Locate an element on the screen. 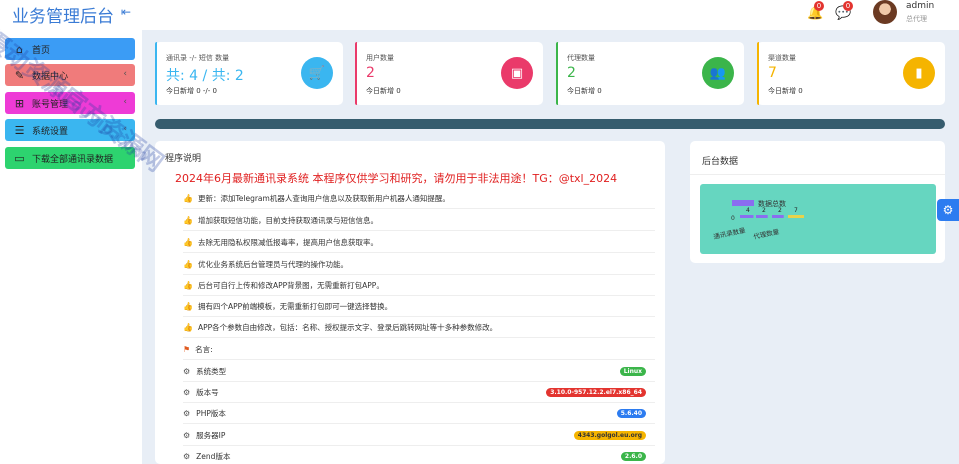  cart-icon: 🛒 is located at coordinates (317, 73).